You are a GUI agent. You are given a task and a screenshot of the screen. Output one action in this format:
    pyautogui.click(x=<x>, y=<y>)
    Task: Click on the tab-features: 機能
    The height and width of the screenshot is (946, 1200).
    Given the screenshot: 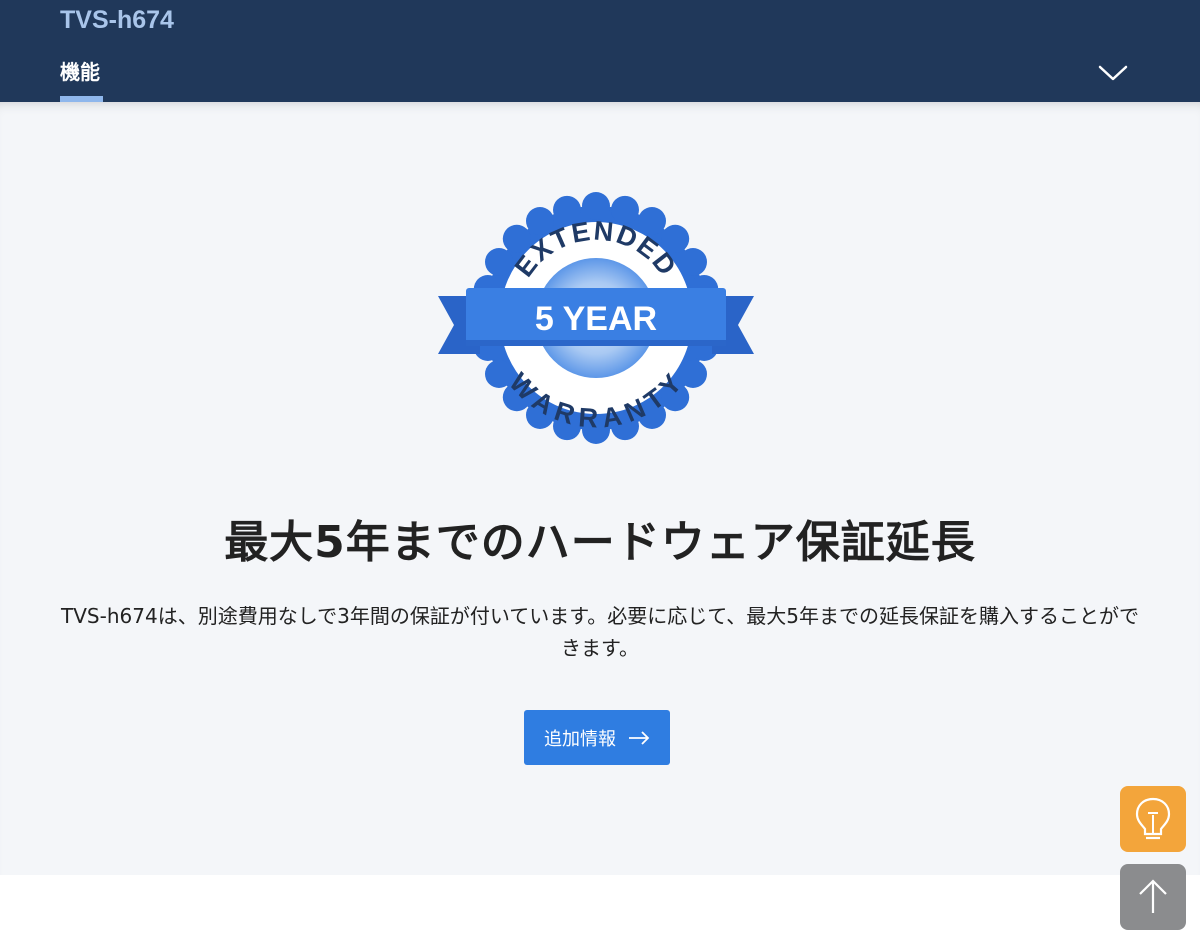 What is the action you would take?
    pyautogui.click(x=80, y=70)
    